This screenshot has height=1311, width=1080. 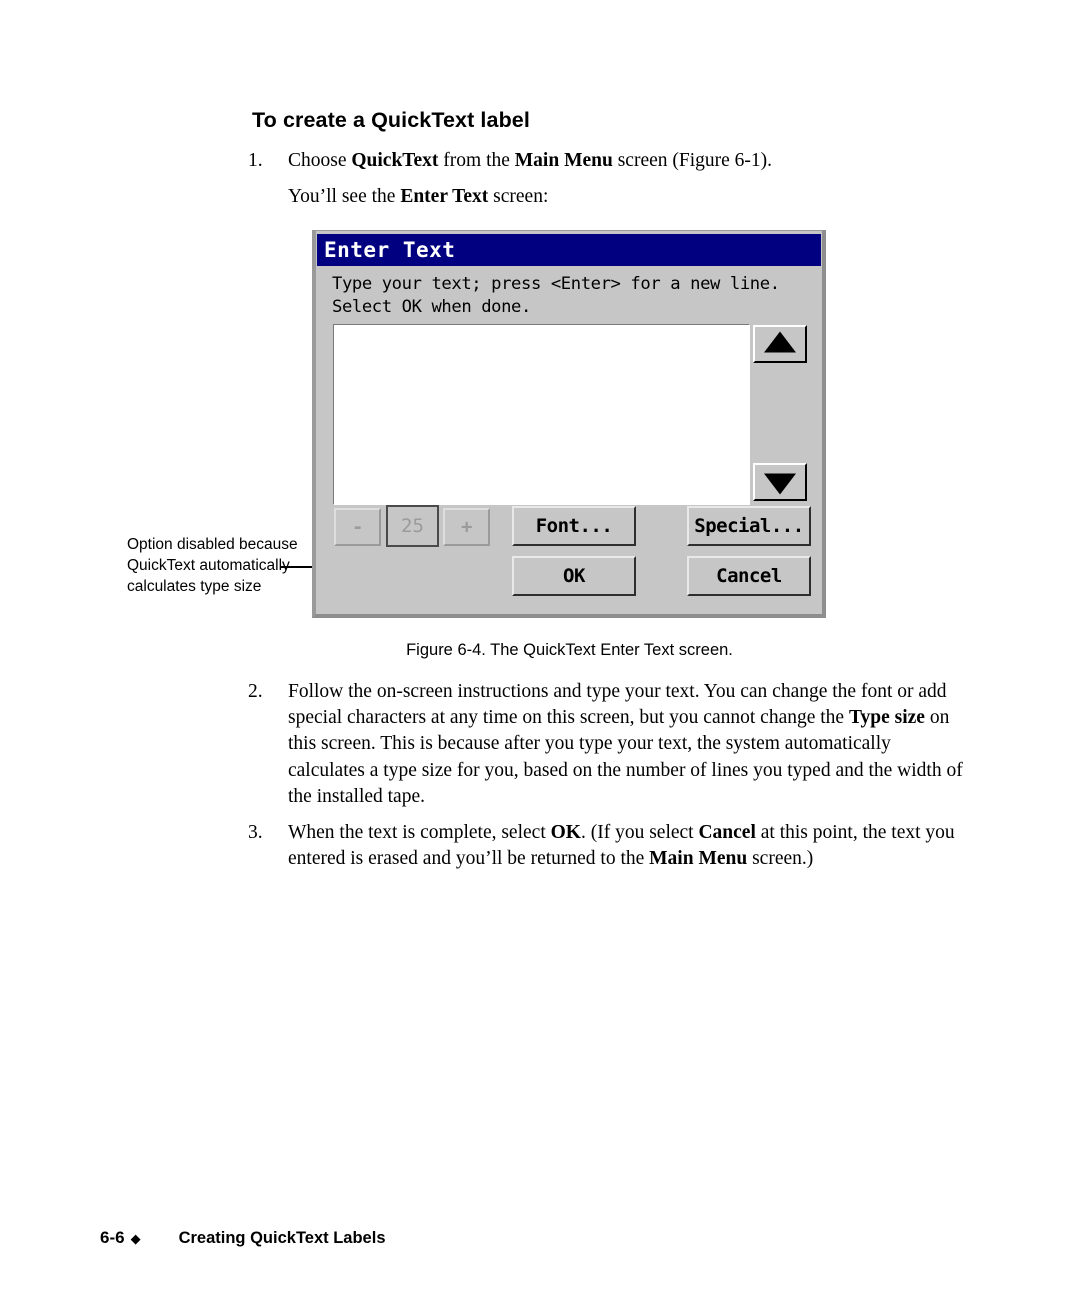 I want to click on page-title: To create a QuickText label, so click(x=391, y=120).